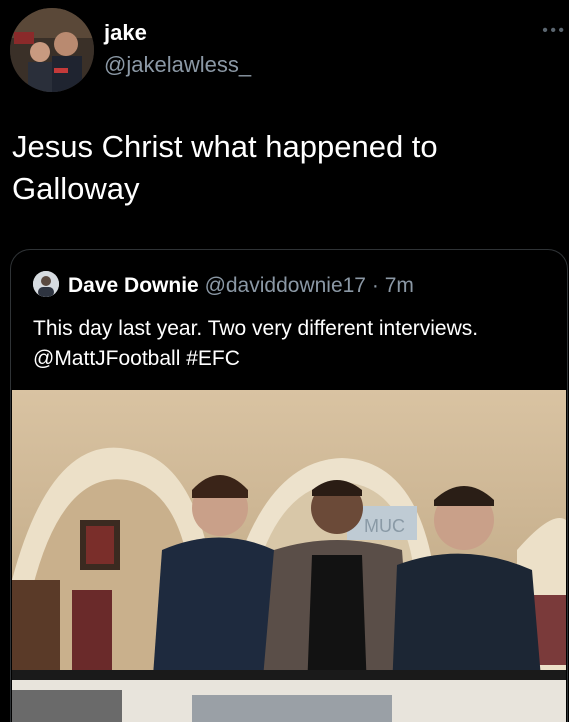 The height and width of the screenshot is (722, 569). I want to click on author-avatar, so click(52, 50).